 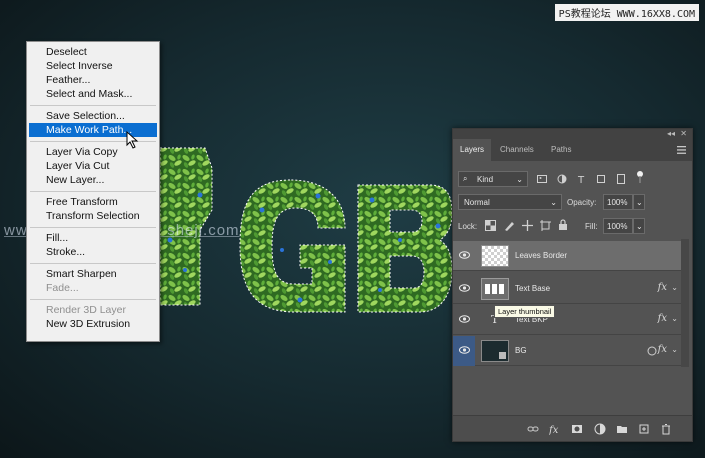 I want to click on menu-item-select-inverse: Select Inverse, so click(x=93, y=66).